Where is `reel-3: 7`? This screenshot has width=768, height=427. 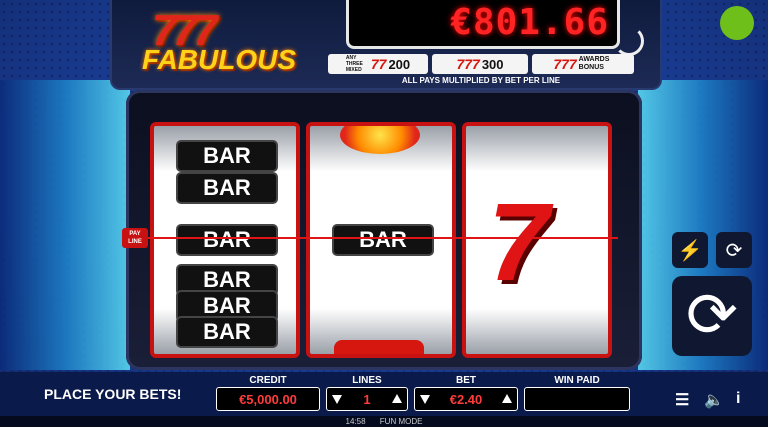
reel-3: 7 is located at coordinates (537, 240).